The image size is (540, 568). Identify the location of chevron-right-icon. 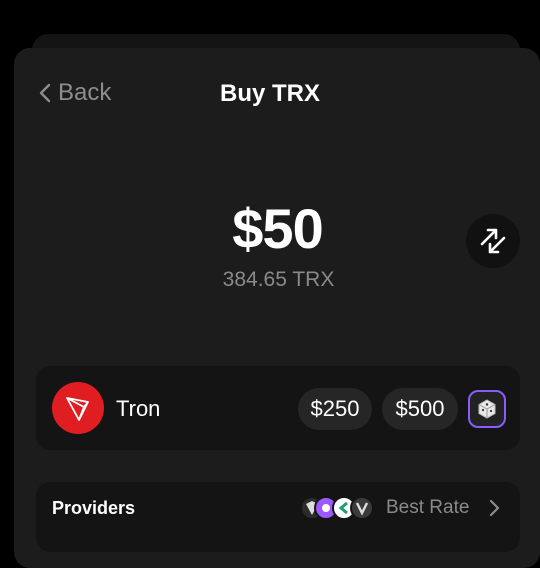
(494, 508).